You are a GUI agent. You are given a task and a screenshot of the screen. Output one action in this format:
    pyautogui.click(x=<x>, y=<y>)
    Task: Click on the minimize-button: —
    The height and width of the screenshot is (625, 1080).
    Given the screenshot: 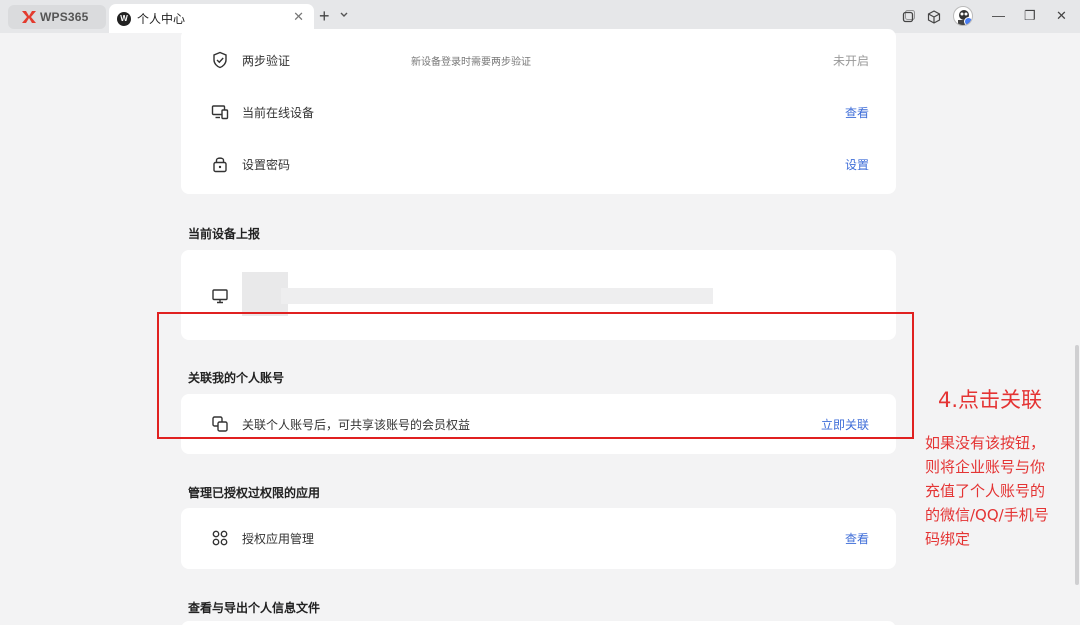 What is the action you would take?
    pyautogui.click(x=998, y=15)
    